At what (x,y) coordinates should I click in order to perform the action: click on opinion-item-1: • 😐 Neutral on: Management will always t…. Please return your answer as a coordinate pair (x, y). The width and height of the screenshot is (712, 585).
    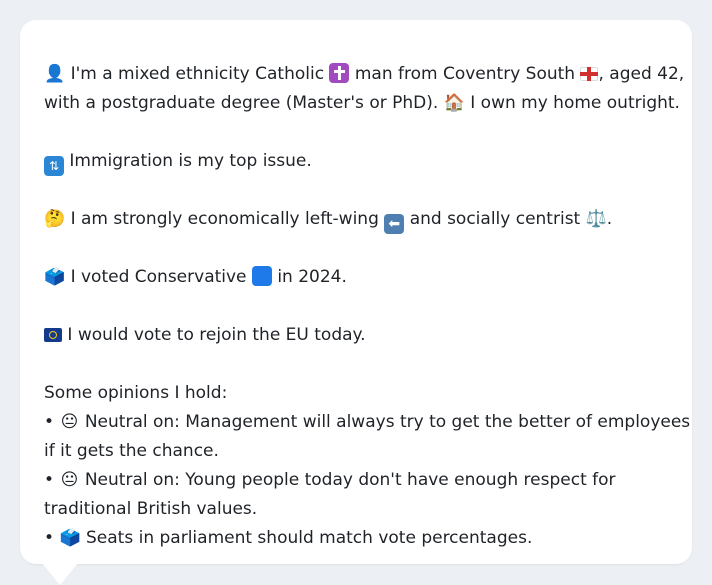
    Looking at the image, I should click on (367, 422).